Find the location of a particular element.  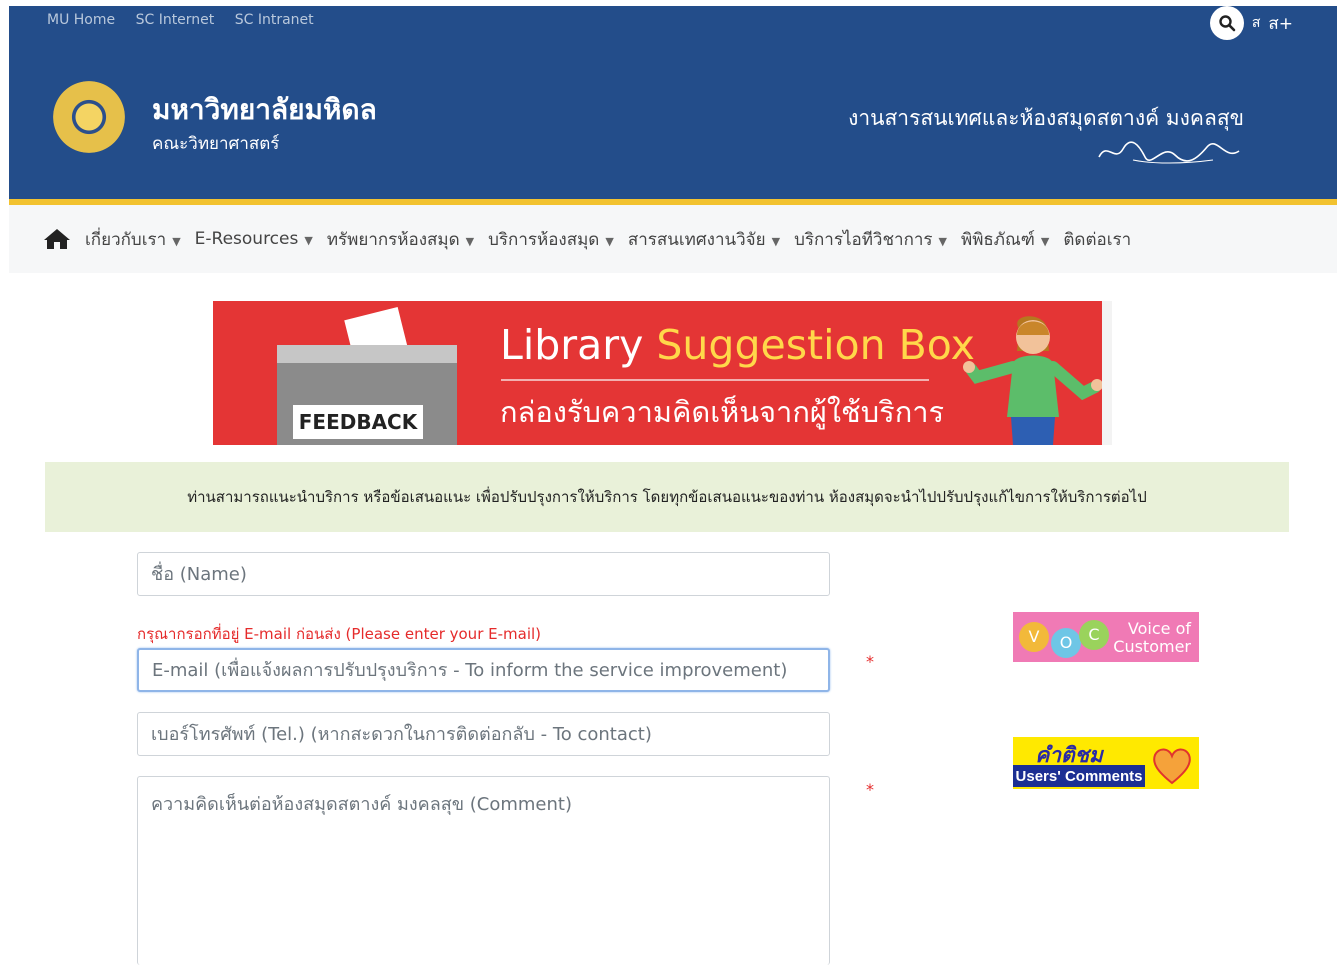

department-name: งานสารสนเทศและห้องสมุดสตางค์ มงคลสุข is located at coordinates (1046, 118).